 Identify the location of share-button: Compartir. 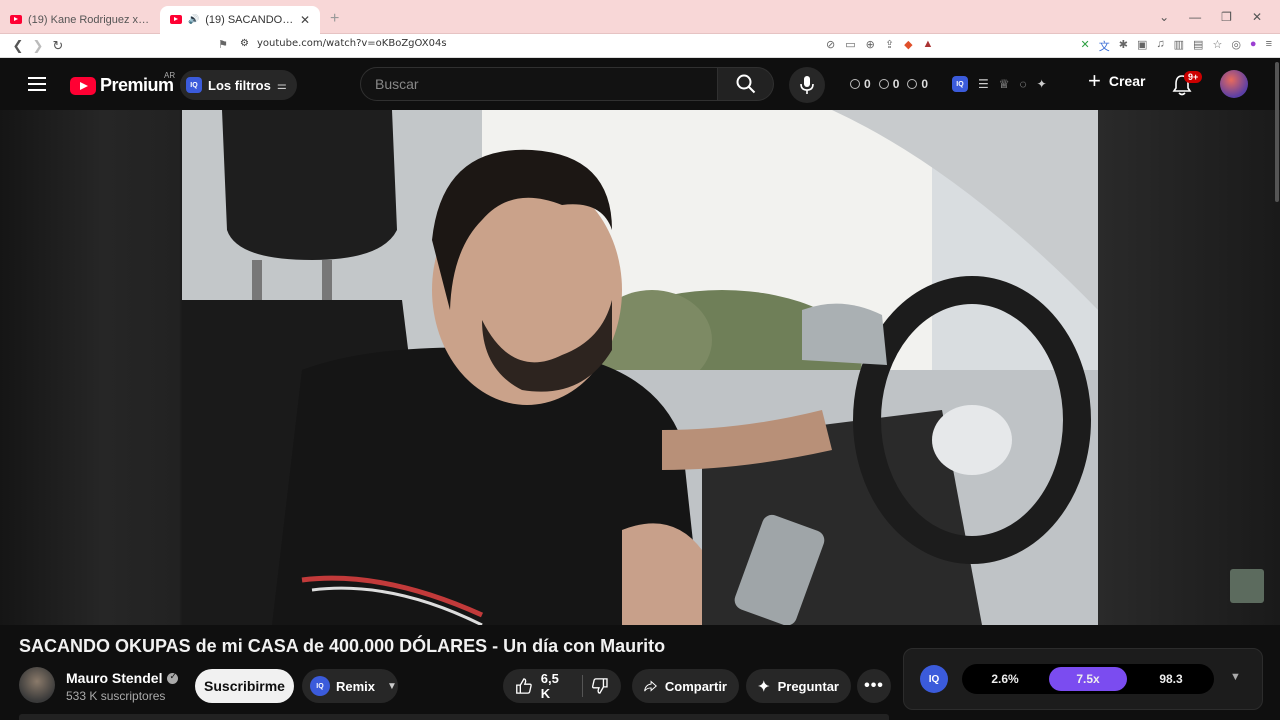
(685, 686).